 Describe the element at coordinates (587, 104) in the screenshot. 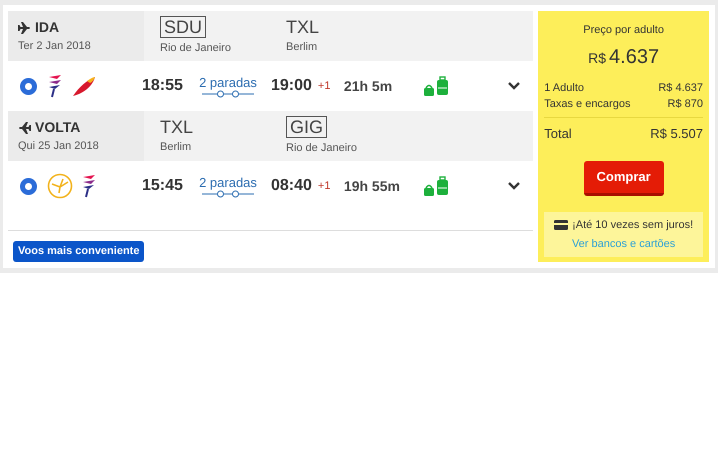

I see `price-line-label: Taxas e encargos` at that location.